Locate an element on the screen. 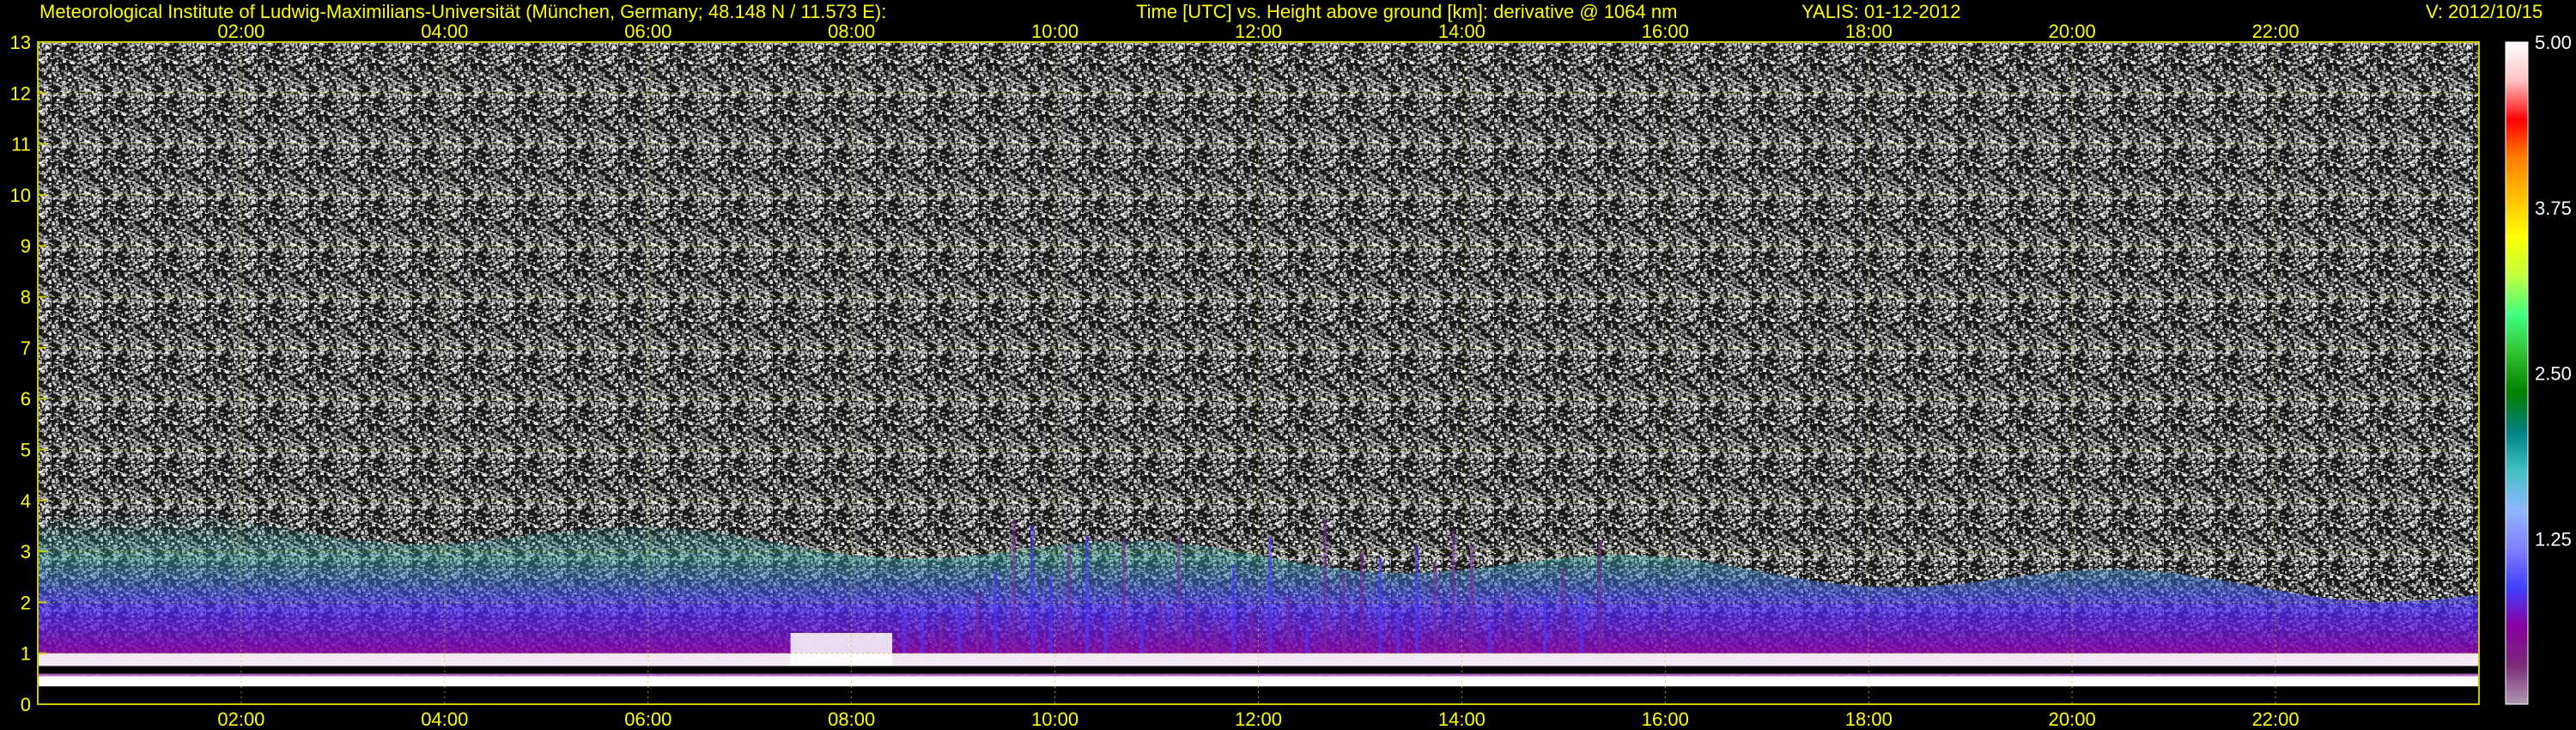  colorbar-labels: 5.00 3.75 2.50 1.25 is located at coordinates (2553, 291).